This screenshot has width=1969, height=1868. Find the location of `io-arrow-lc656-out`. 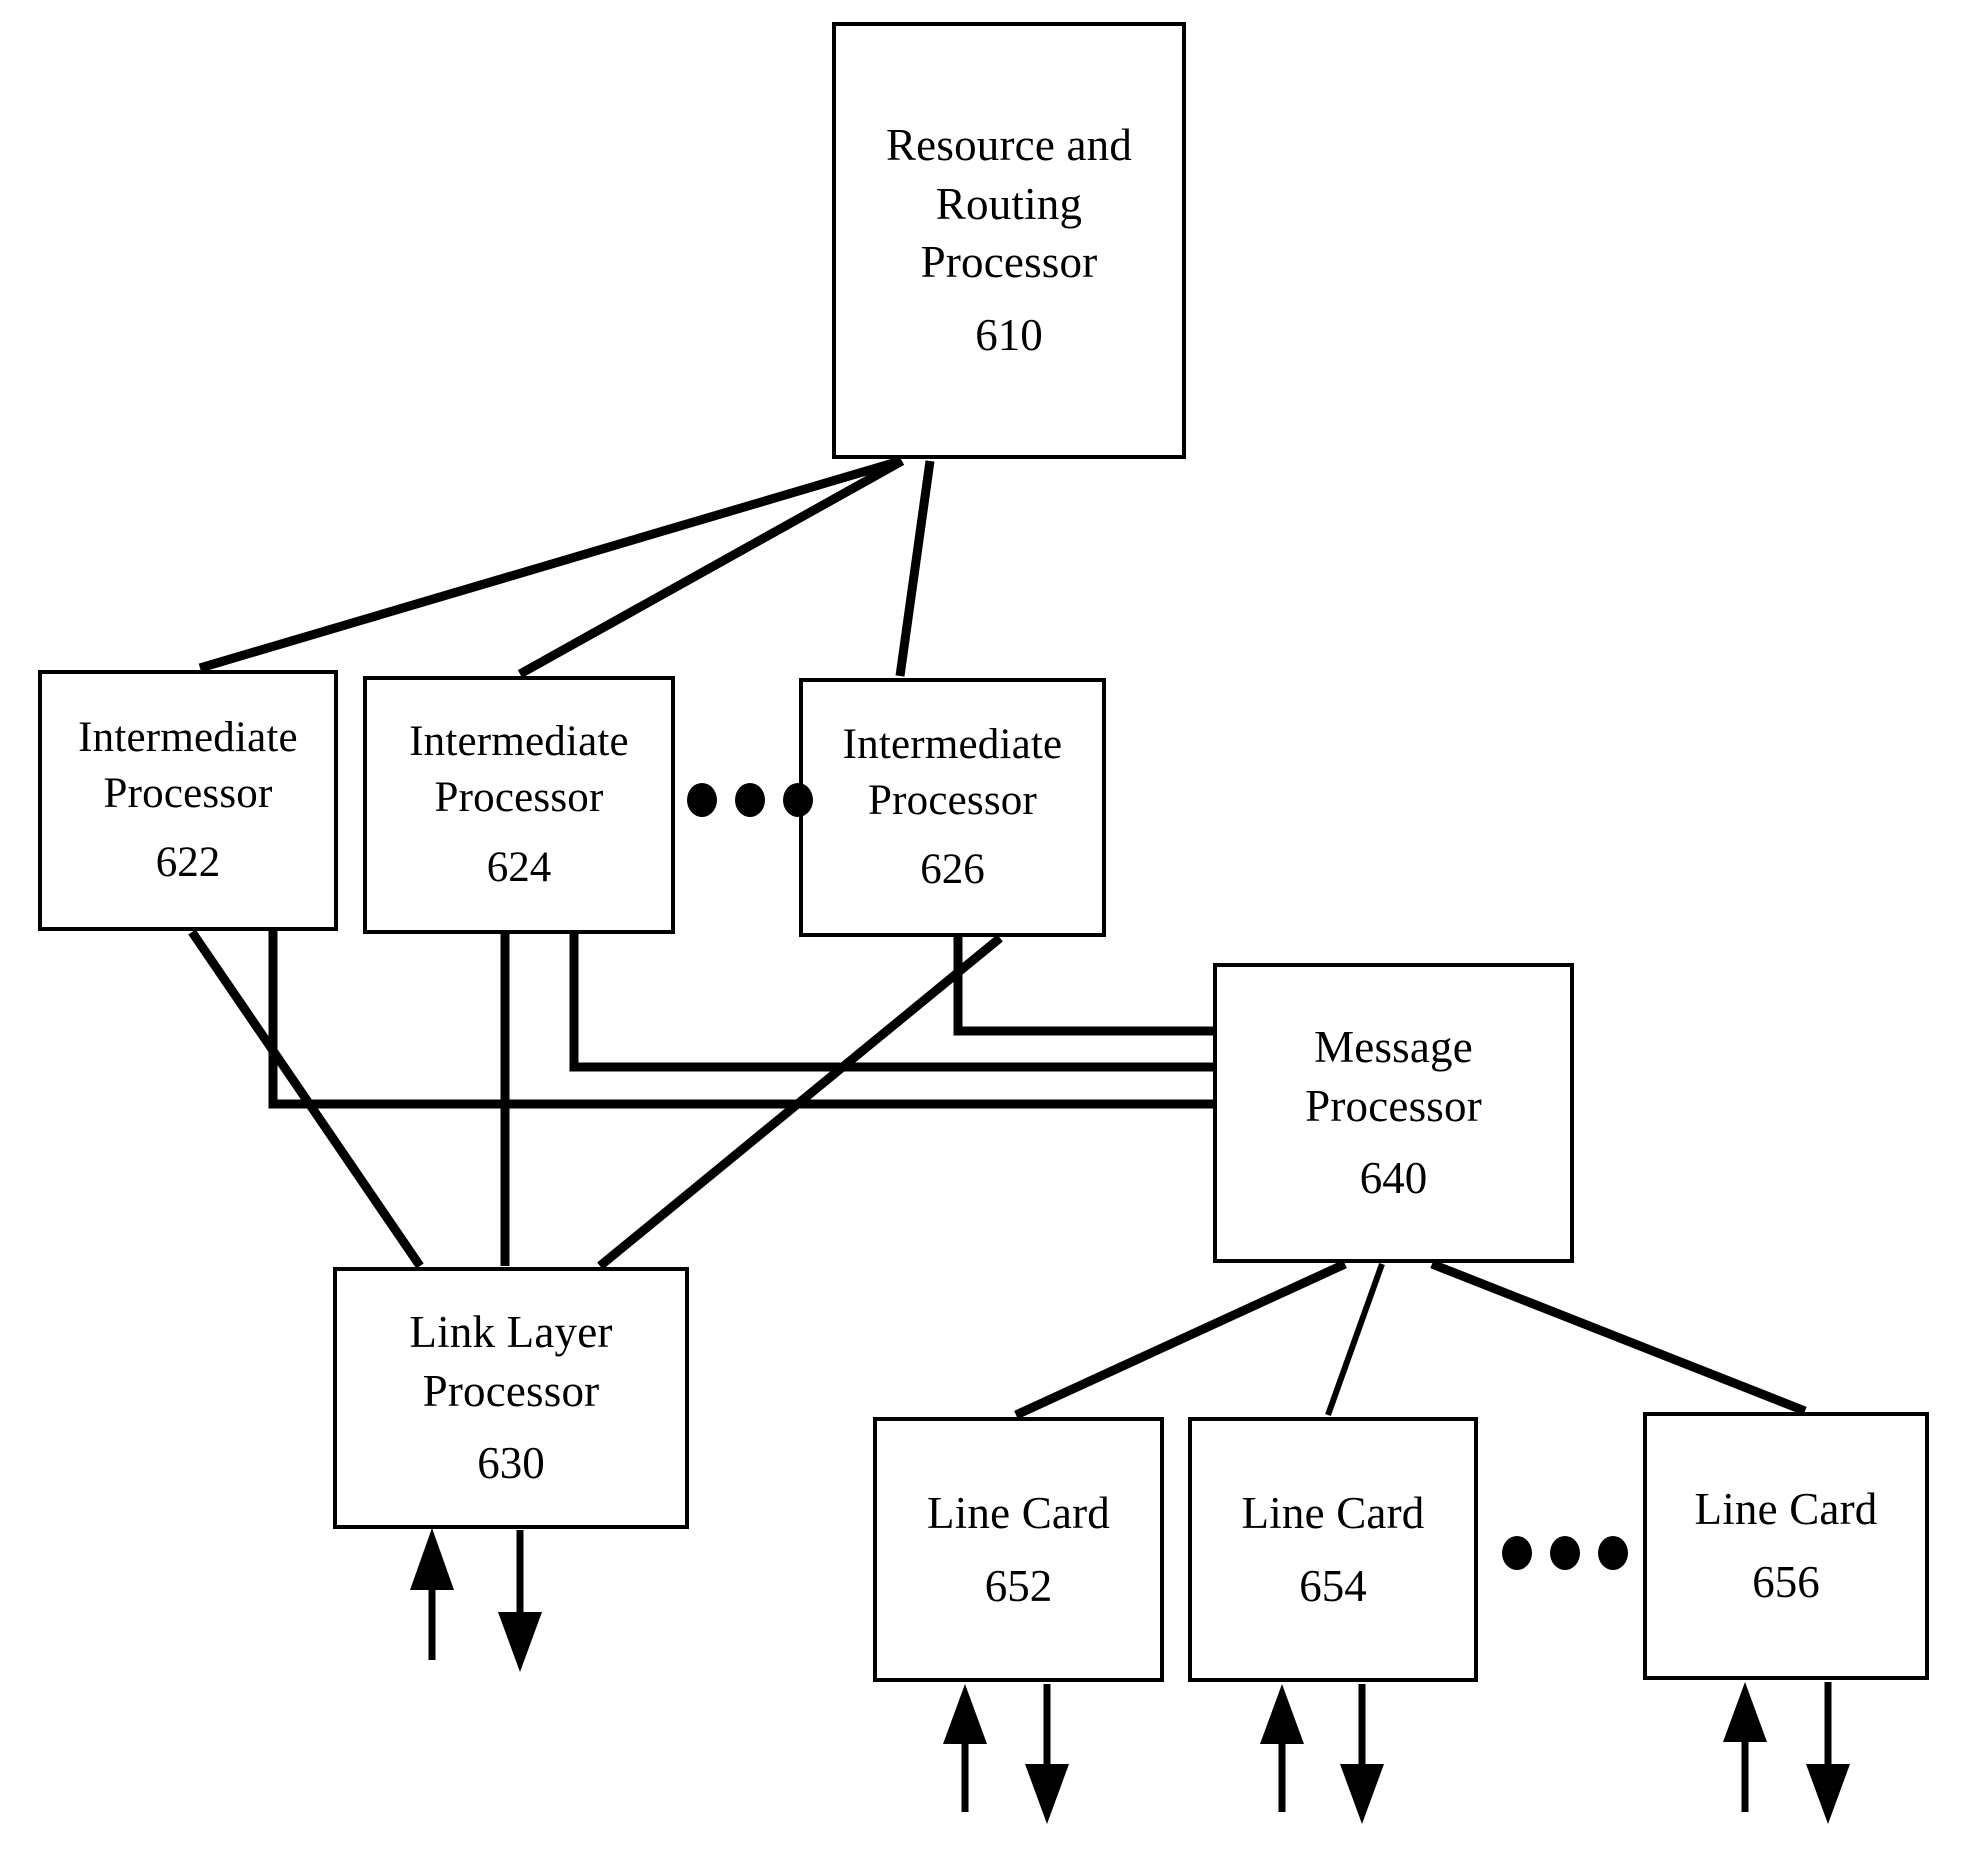

io-arrow-lc656-out is located at coordinates (1828, 1753).